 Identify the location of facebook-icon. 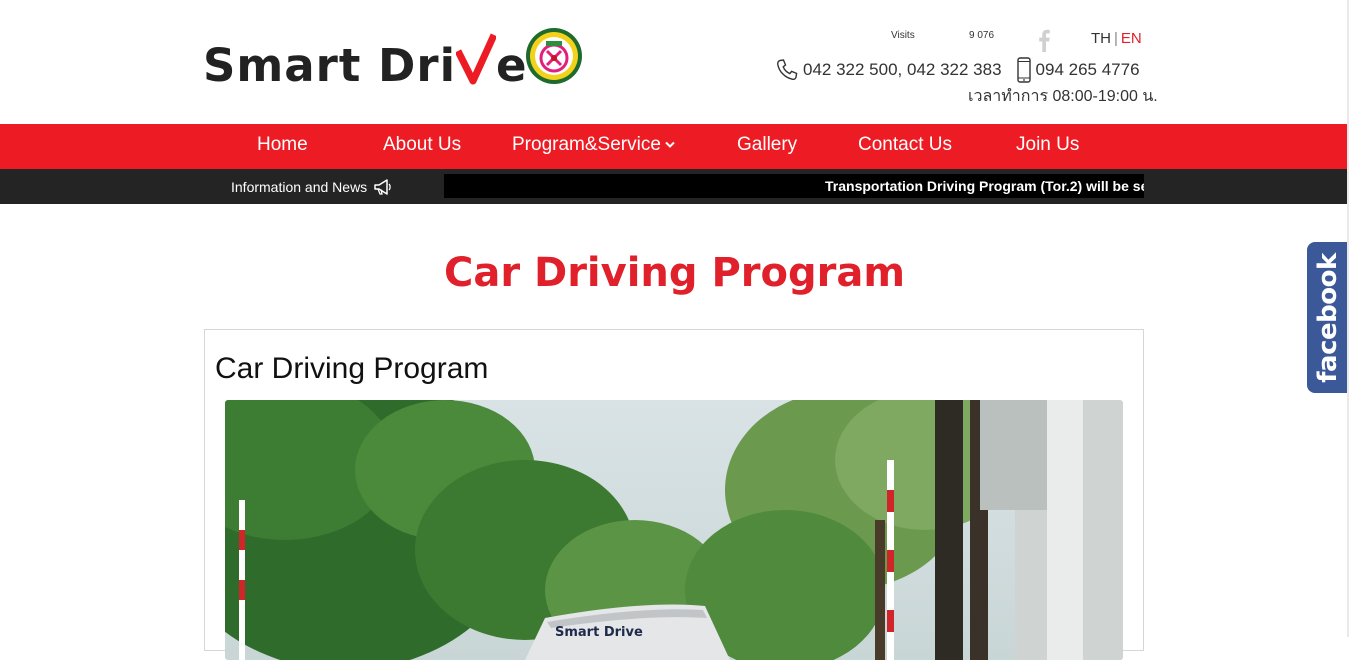
(1044, 40).